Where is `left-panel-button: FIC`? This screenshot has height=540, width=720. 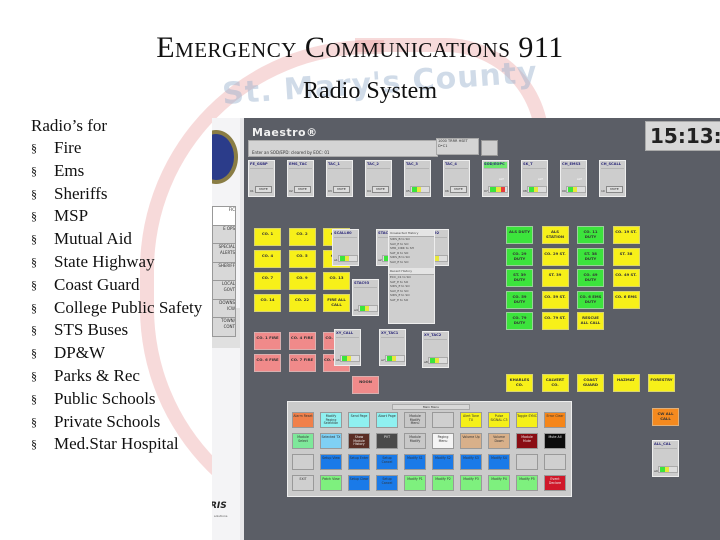
left-panel-button: FIC is located at coordinates (224, 216).